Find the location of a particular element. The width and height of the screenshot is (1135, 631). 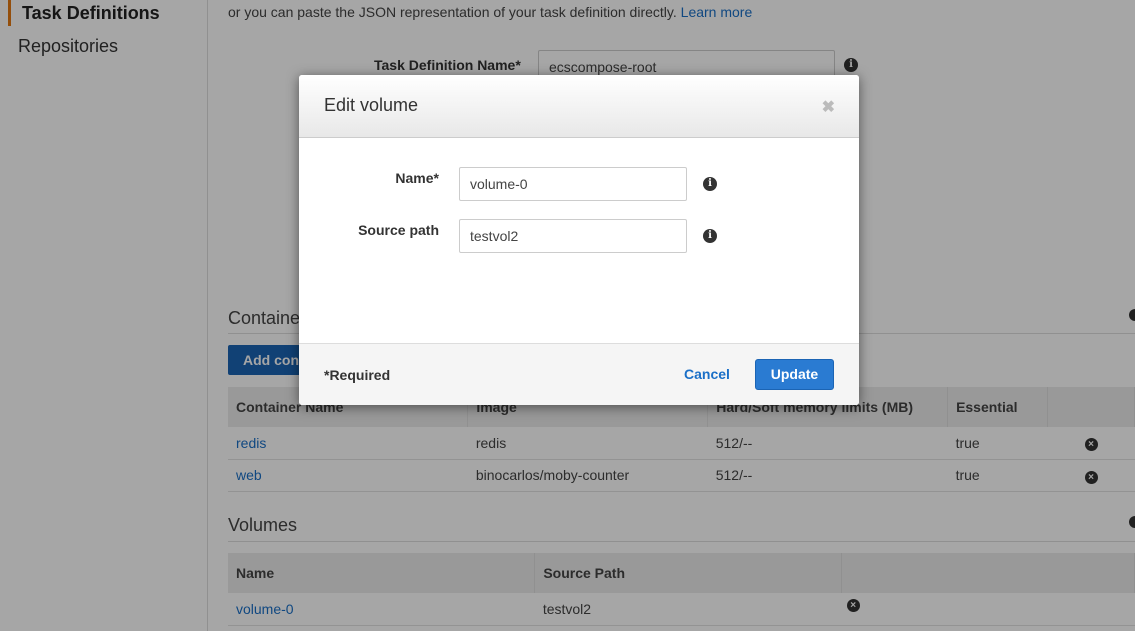

update-button: Update is located at coordinates (794, 374).